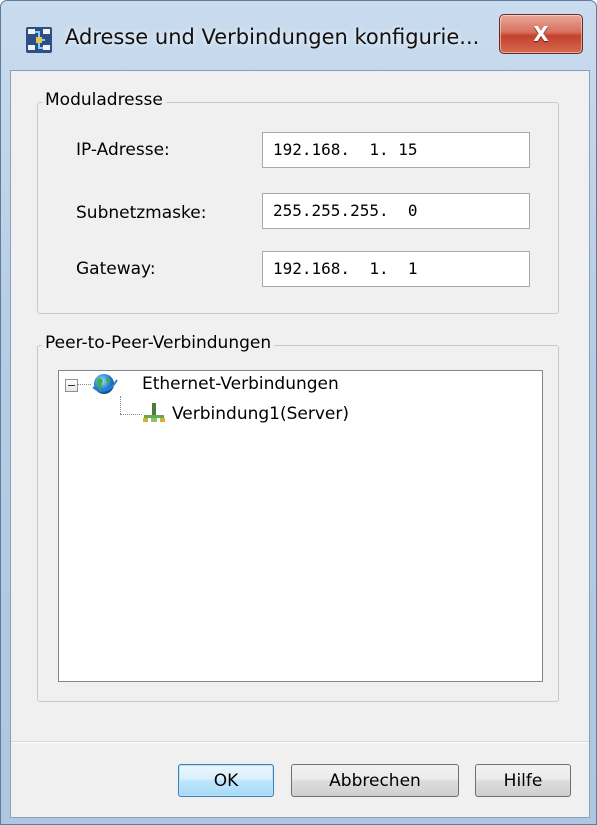 The image size is (597, 825). I want to click on ip-address-field: 192.168. 1. 15, so click(396, 150).